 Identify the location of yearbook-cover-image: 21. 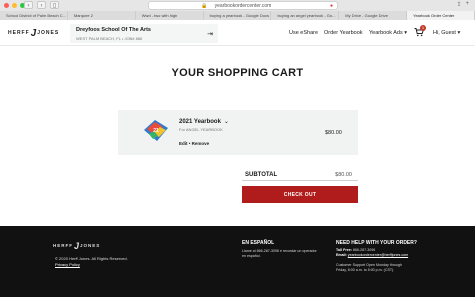
(156, 130).